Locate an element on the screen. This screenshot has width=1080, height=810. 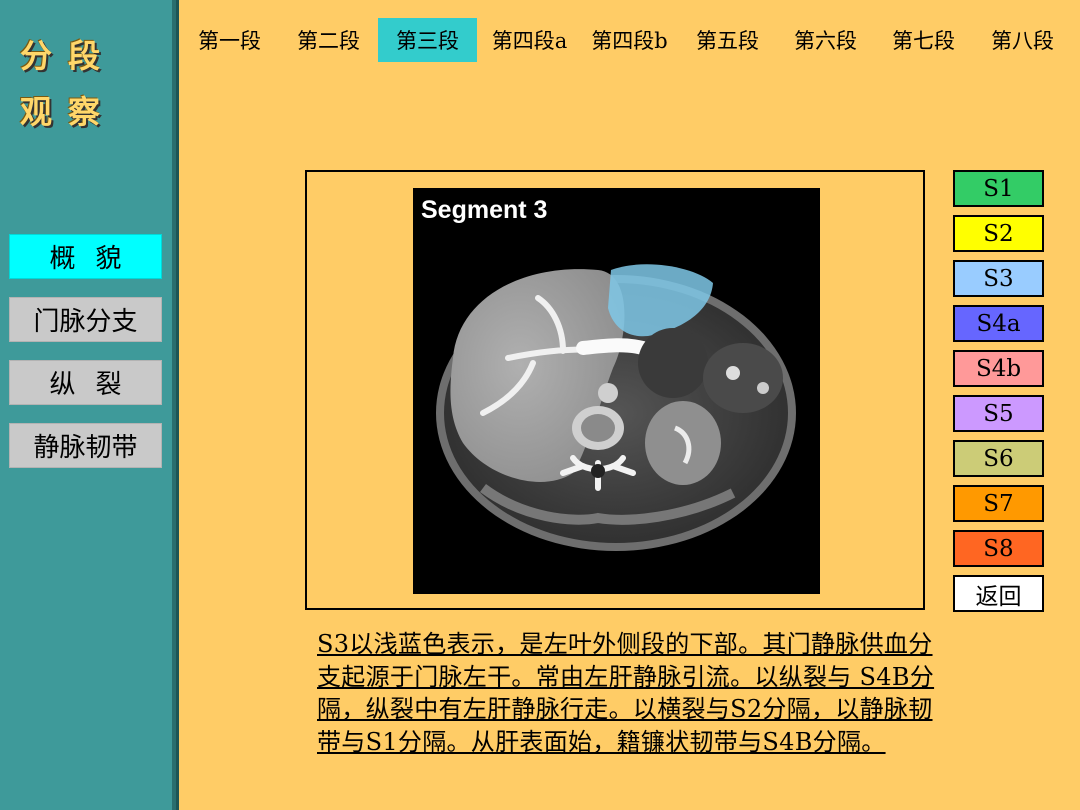
segment-button-label: S4b is located at coordinates (998, 368).